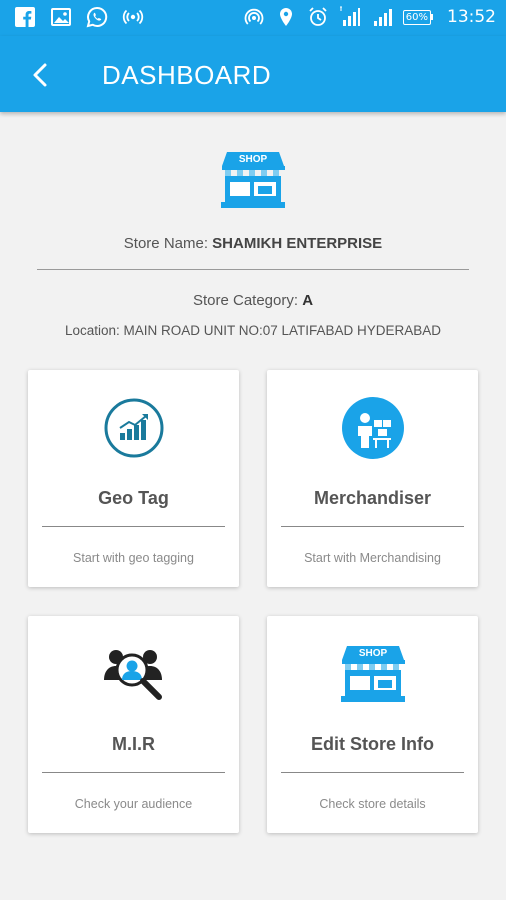 This screenshot has width=506, height=900. Describe the element at coordinates (297, 243) in the screenshot. I see `store-name-value: SHAMIKH ENTERPRISE` at that location.